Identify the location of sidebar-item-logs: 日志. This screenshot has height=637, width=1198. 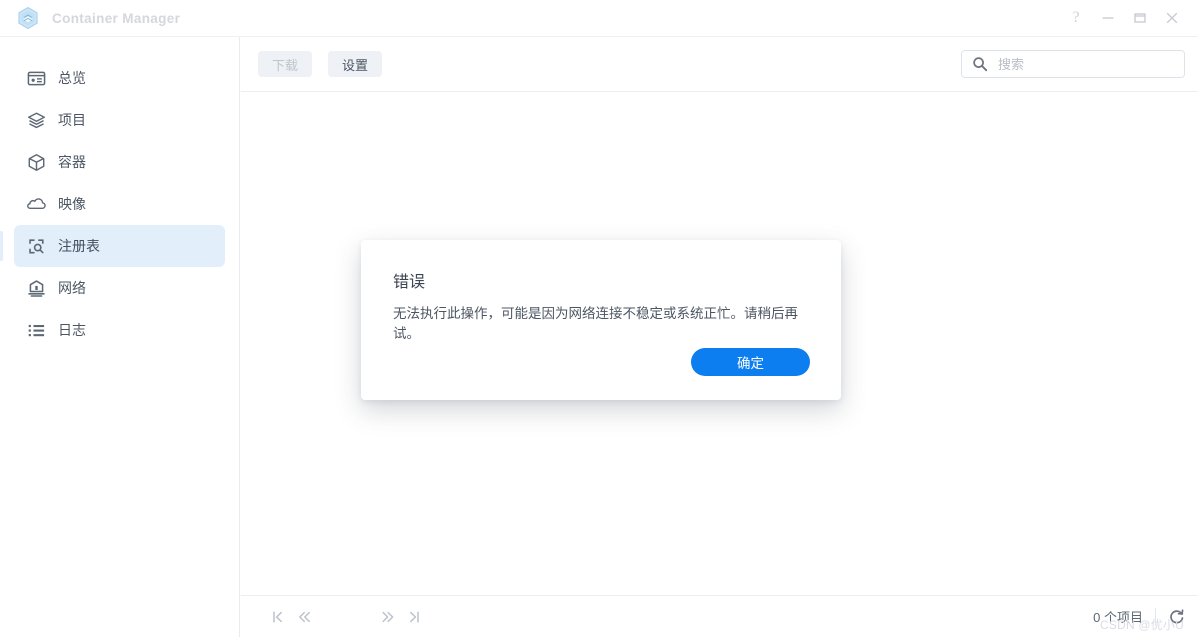
(119, 330).